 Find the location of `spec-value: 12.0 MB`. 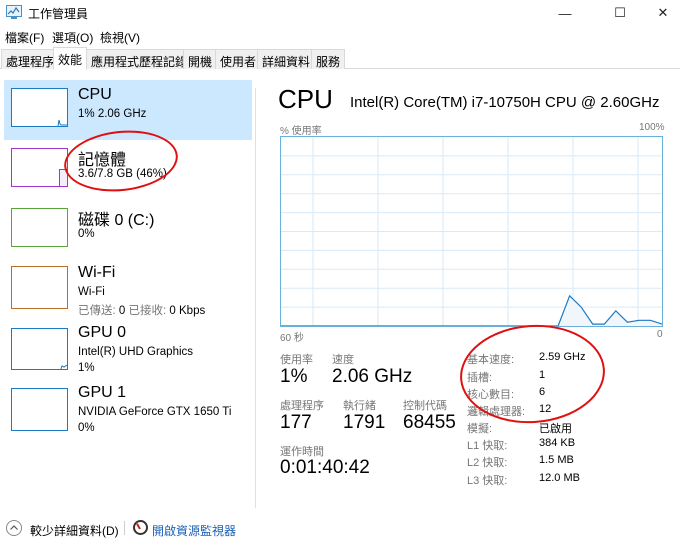

spec-value: 12.0 MB is located at coordinates (559, 478).